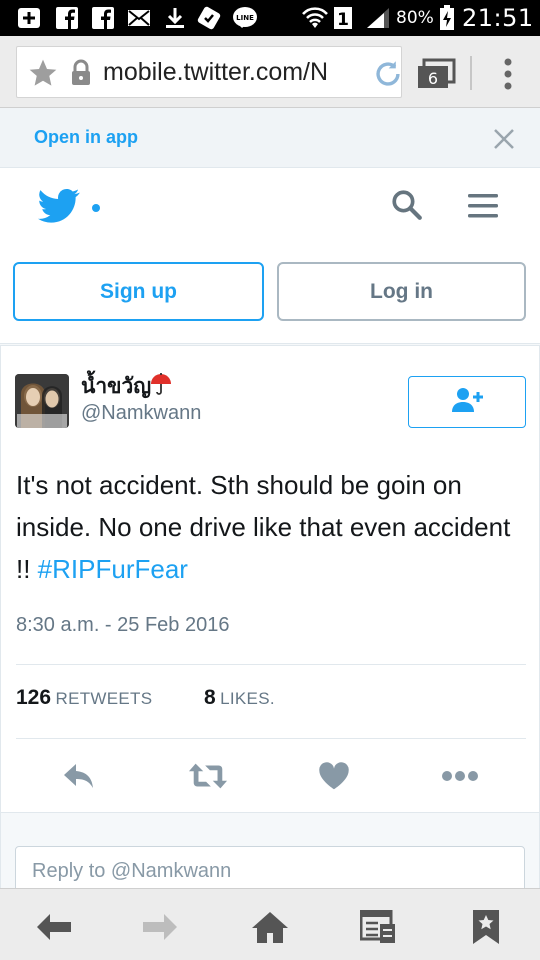  What do you see at coordinates (161, 386) in the screenshot?
I see `umbrella-emoji-icon` at bounding box center [161, 386].